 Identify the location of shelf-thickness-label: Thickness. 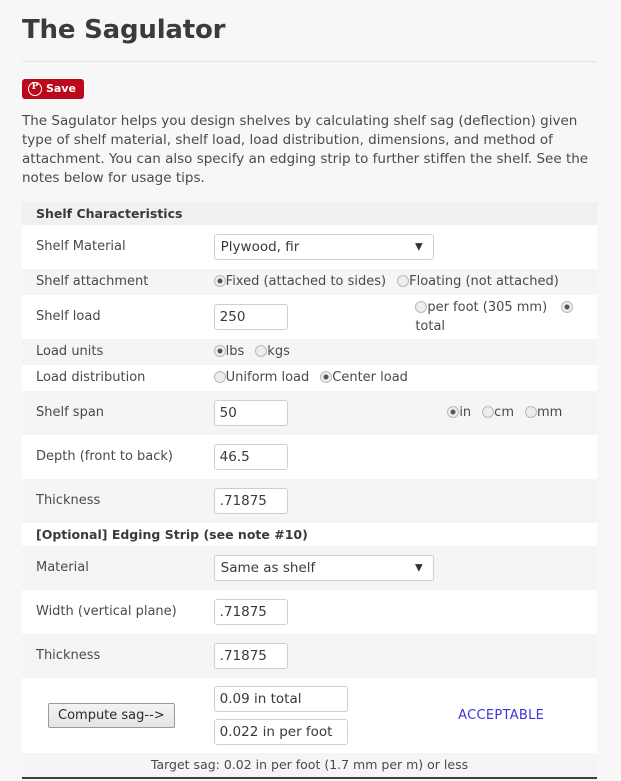
(68, 501).